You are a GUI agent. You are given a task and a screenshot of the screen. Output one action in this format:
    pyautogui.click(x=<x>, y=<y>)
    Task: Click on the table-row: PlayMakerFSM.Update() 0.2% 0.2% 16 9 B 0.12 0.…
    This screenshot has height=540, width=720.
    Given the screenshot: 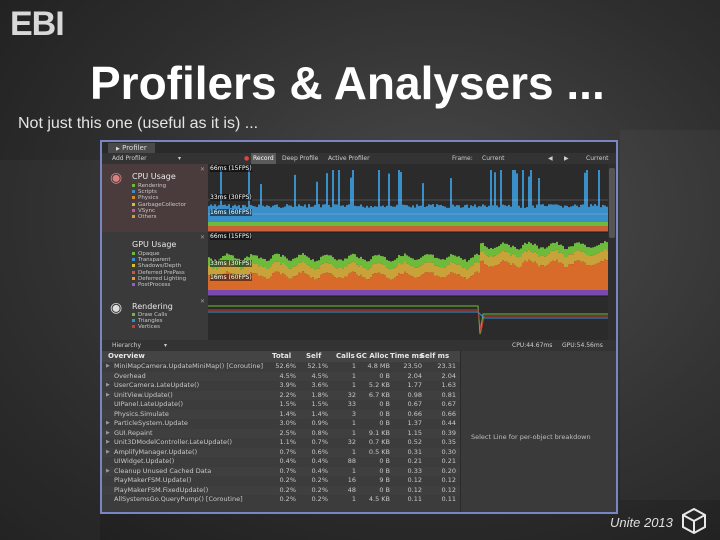 What is the action you would take?
    pyautogui.click(x=281, y=481)
    